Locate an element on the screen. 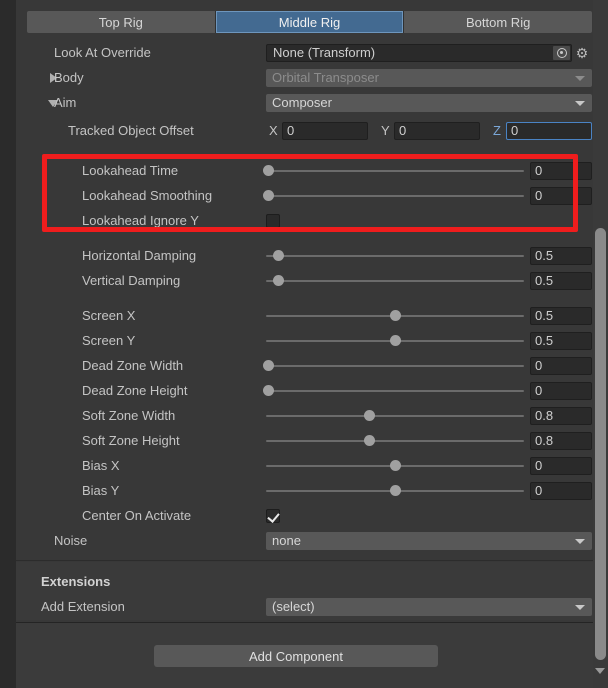  offset-y-input is located at coordinates (437, 130).